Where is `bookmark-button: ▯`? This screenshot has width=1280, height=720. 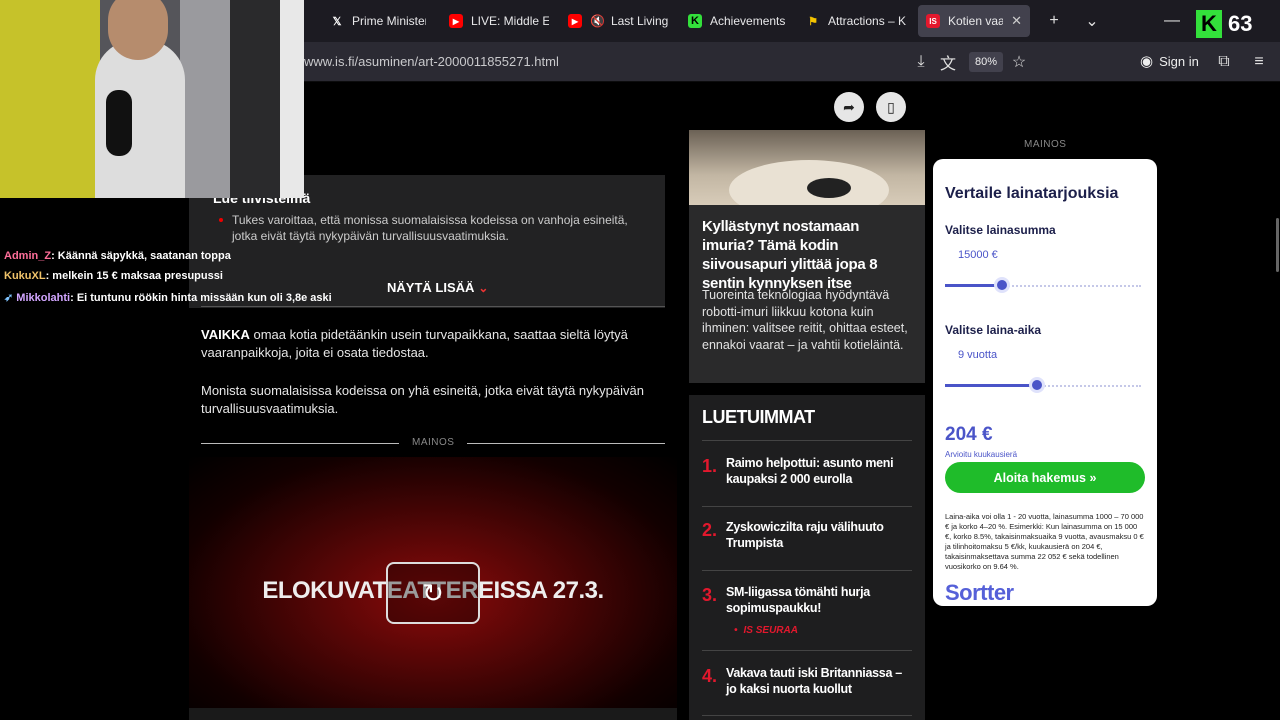
bookmark-button: ▯ is located at coordinates (891, 107).